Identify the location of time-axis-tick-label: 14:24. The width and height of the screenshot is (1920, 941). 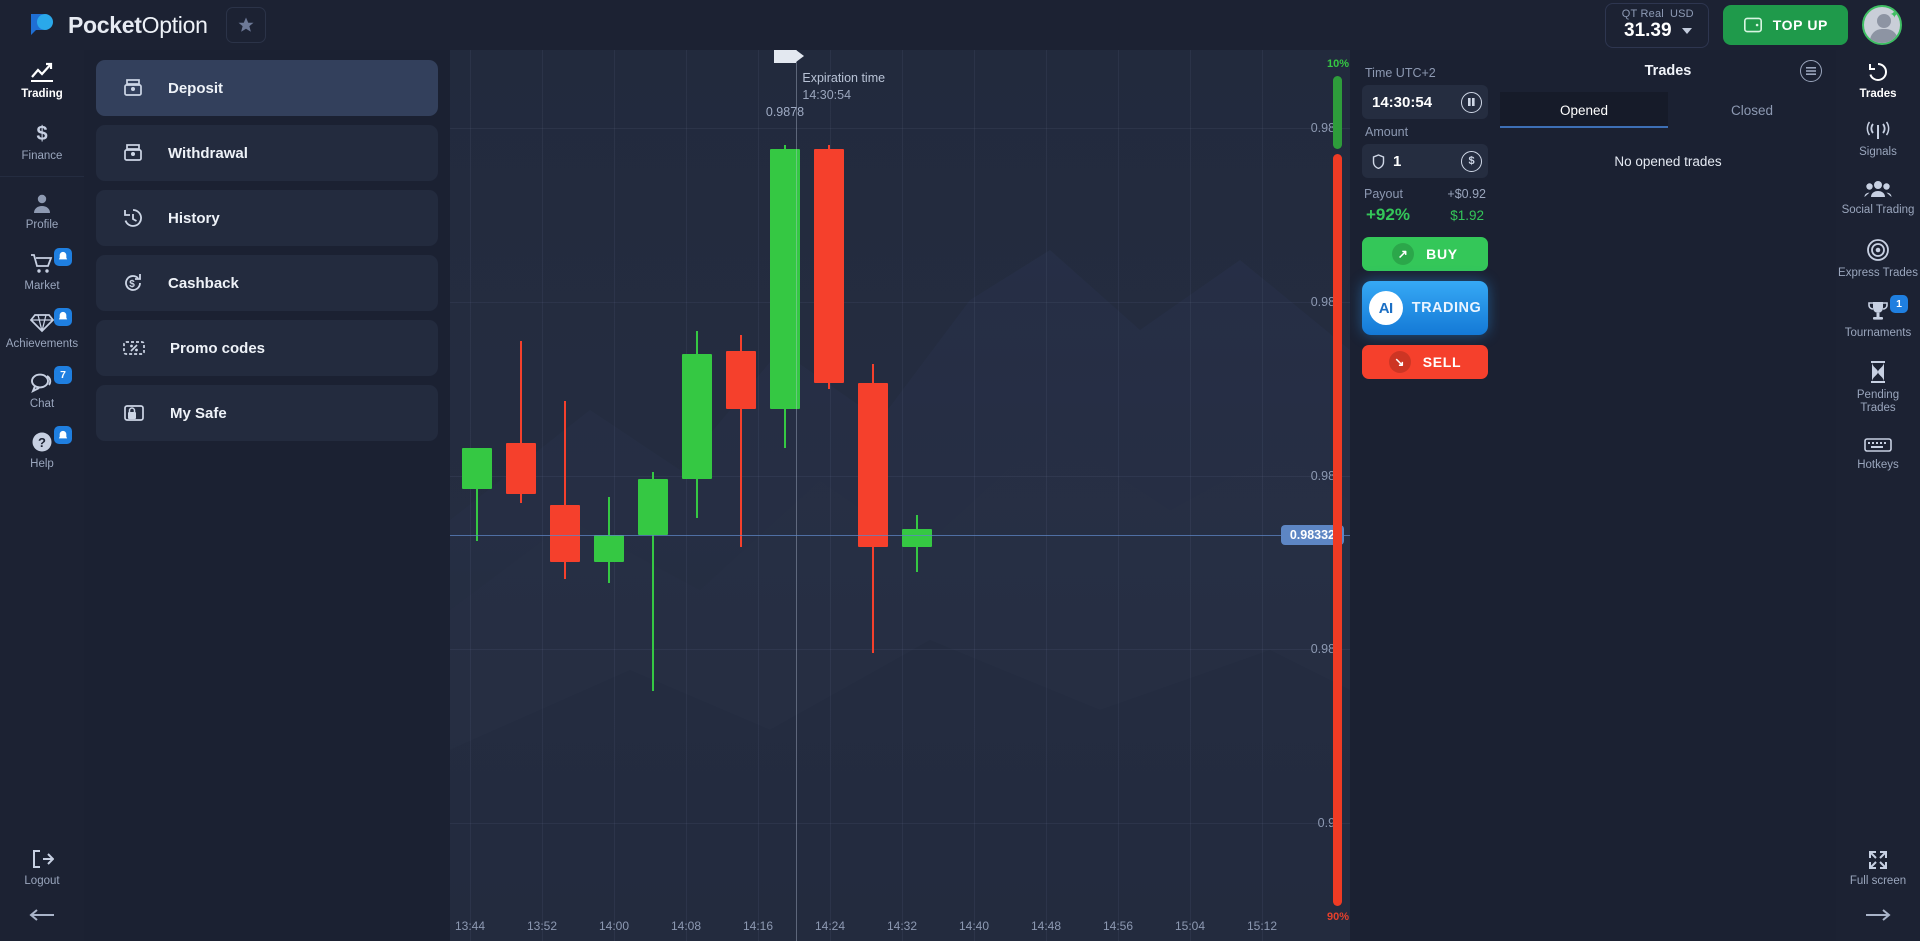
(830, 926).